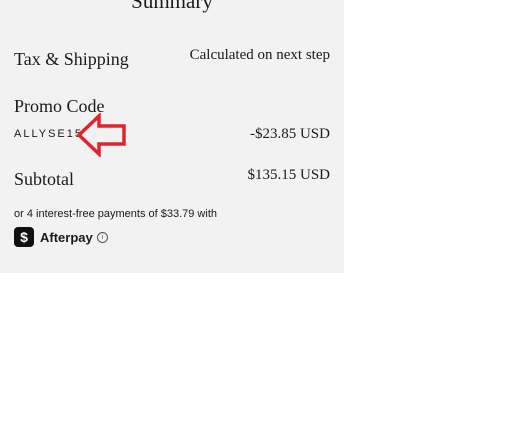 Image resolution: width=520 pixels, height=436 pixels. I want to click on promo-discount-value: -$23.85 USD, so click(289, 134).